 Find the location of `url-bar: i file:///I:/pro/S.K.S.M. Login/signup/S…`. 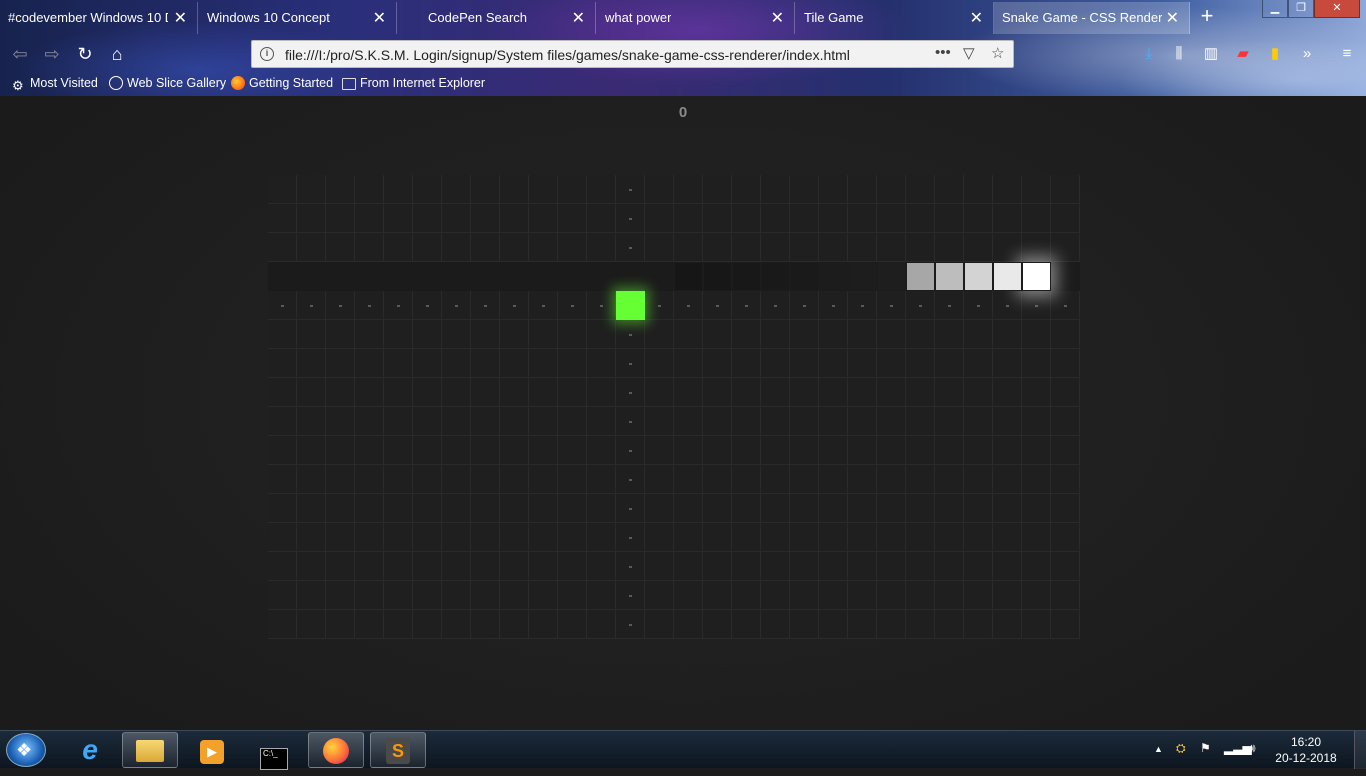

url-bar: i file:///I:/pro/S.K.S.M. Login/signup/S… is located at coordinates (632, 54).